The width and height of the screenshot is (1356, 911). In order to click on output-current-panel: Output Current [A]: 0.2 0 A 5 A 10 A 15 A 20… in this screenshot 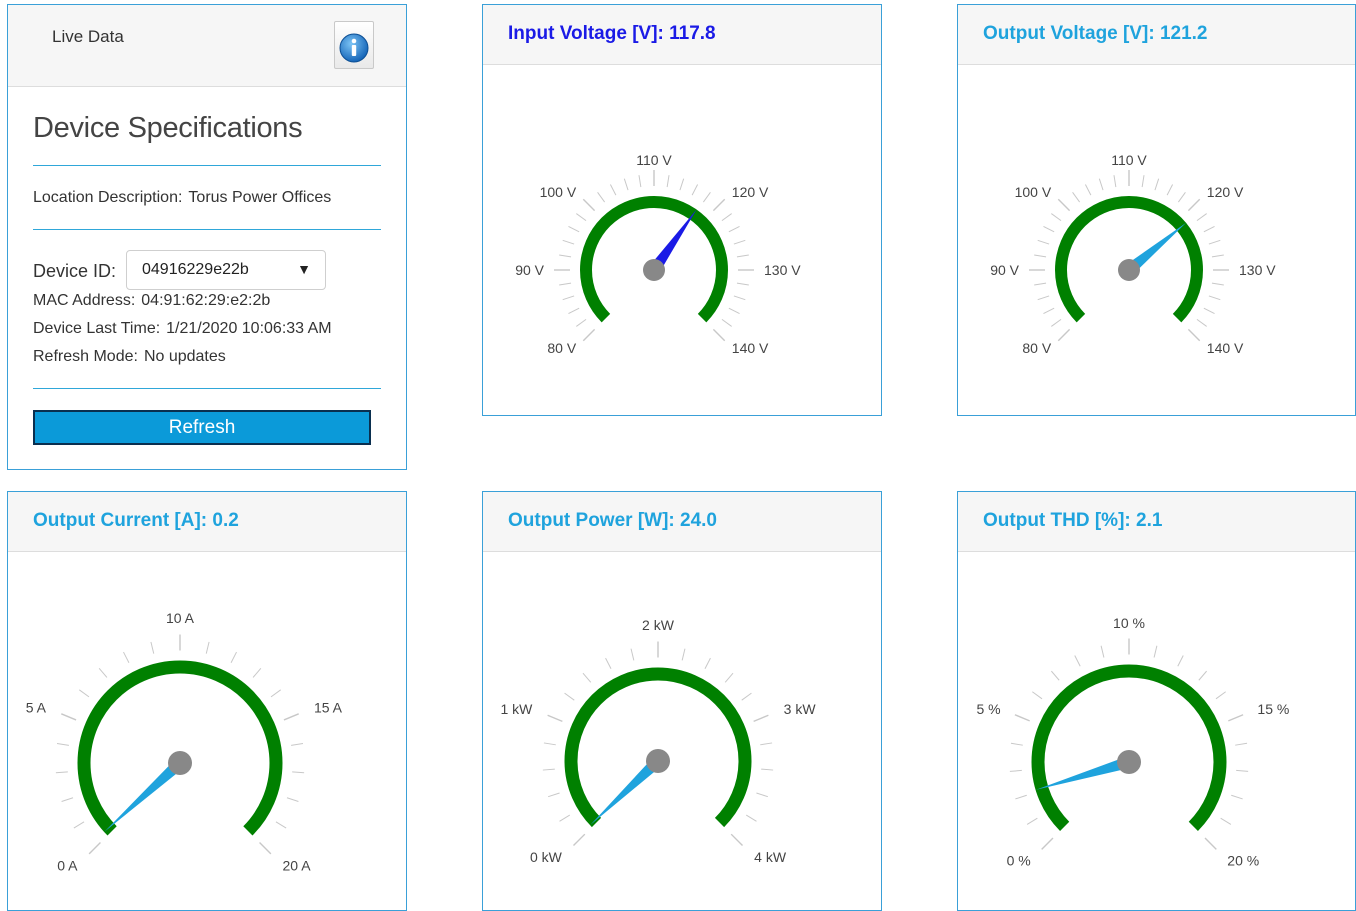, I will do `click(207, 701)`.